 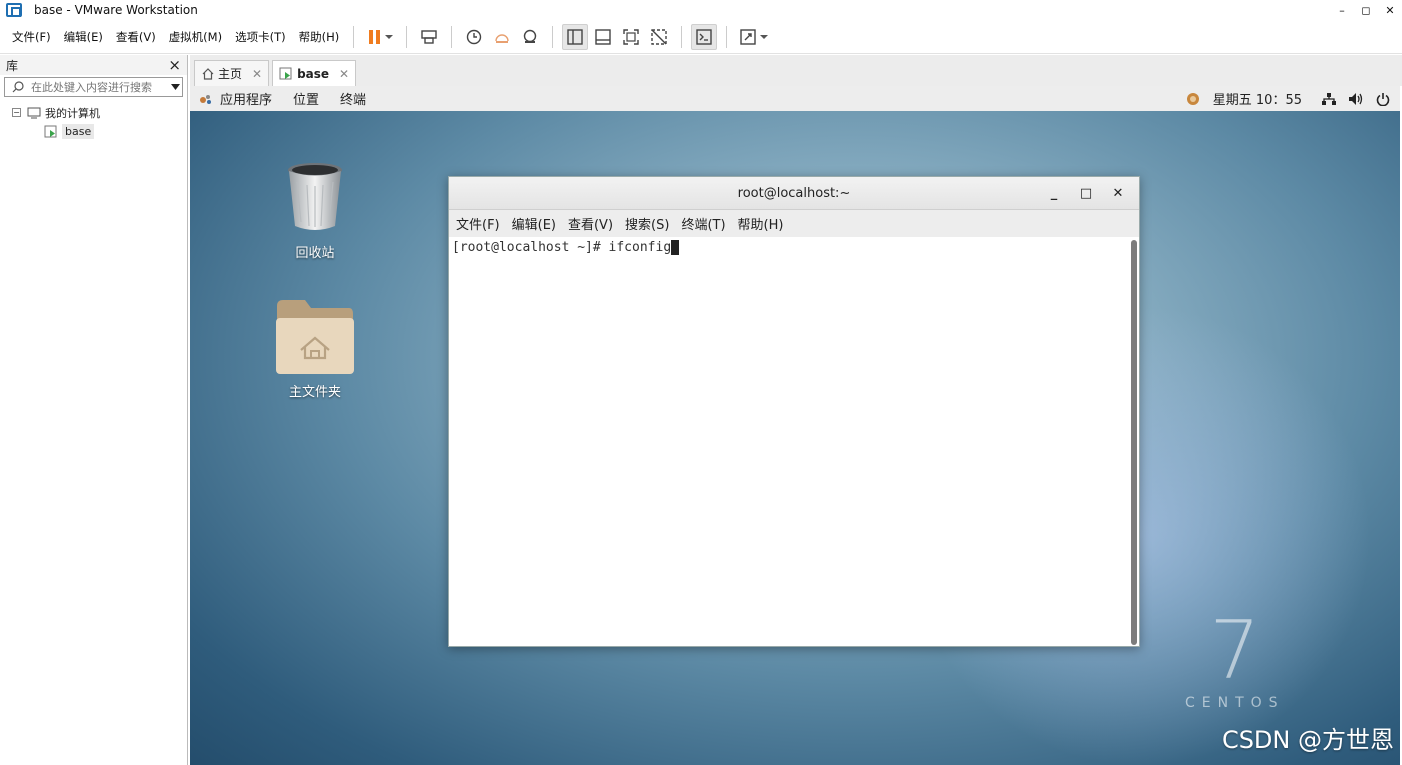 I want to click on menu-help: 帮助(H), so click(x=319, y=37).